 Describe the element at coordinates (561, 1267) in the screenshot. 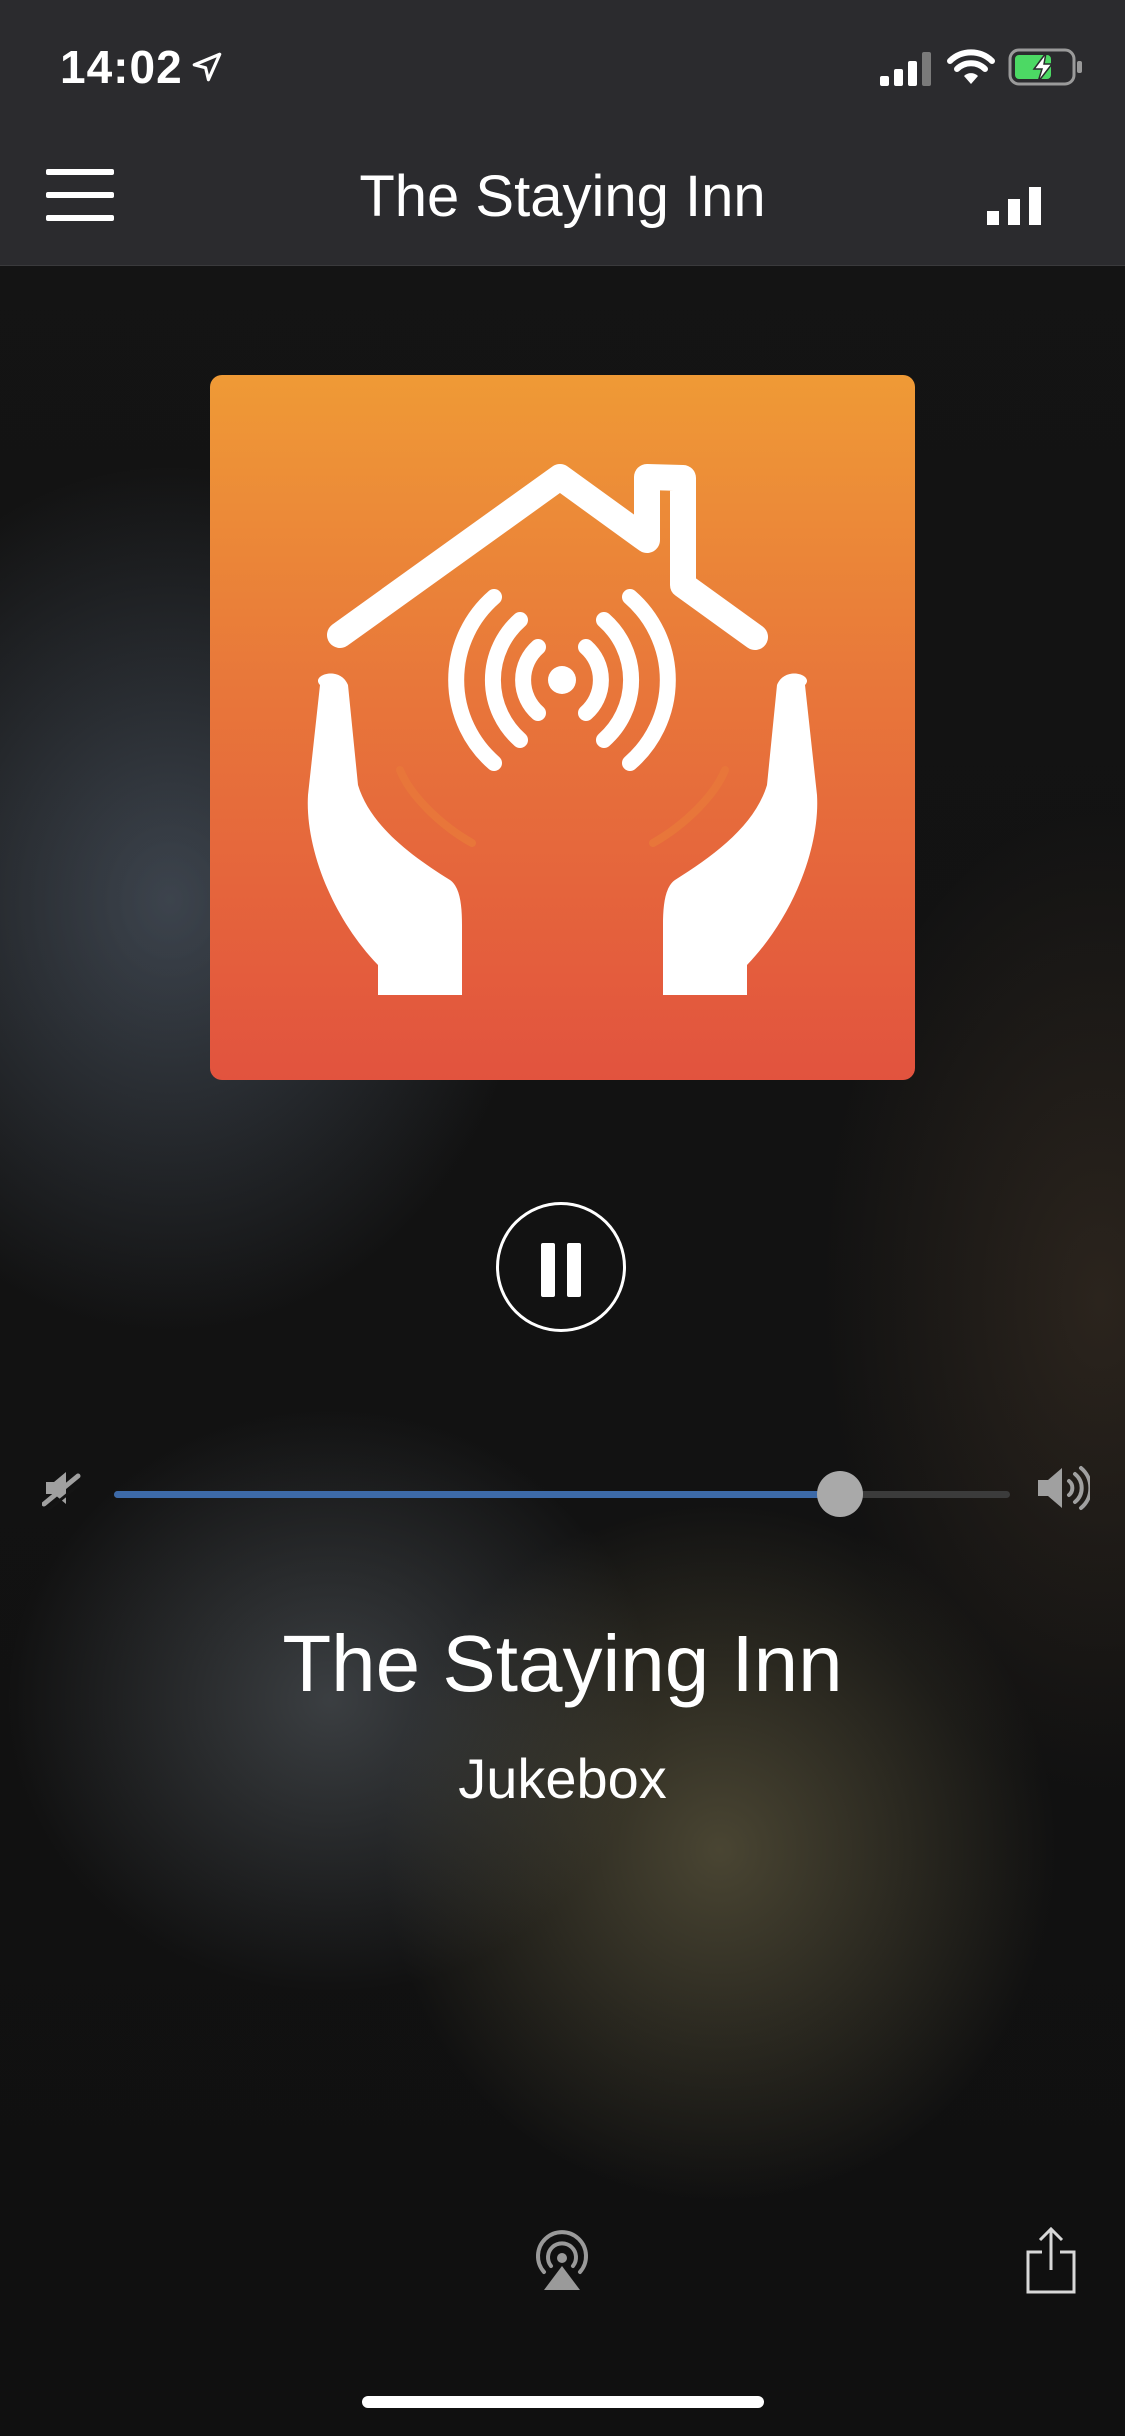

I see `pause-button` at that location.